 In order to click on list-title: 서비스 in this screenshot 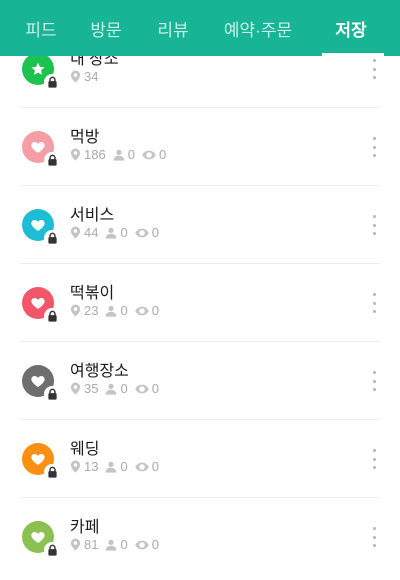, I will do `click(92, 215)`.